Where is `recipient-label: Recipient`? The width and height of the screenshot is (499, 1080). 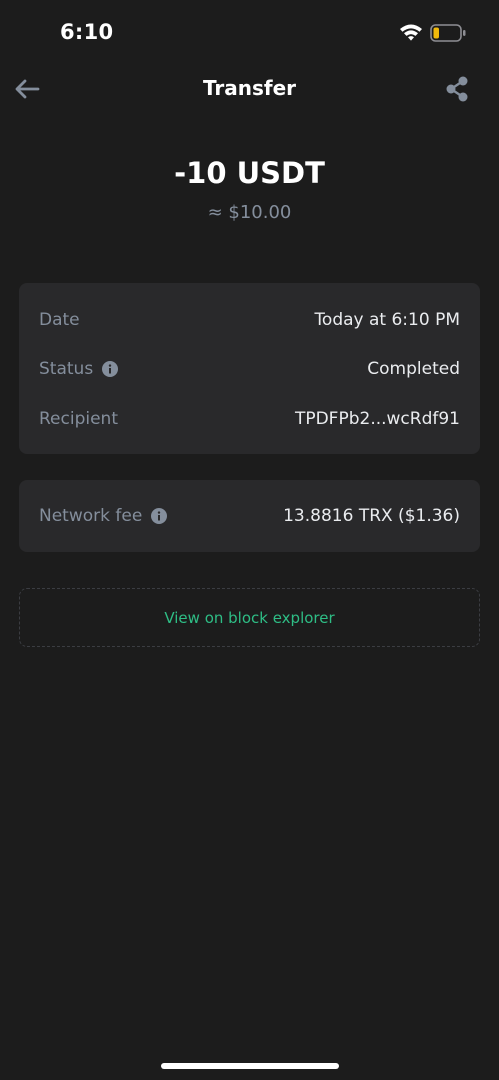 recipient-label: Recipient is located at coordinates (78, 419).